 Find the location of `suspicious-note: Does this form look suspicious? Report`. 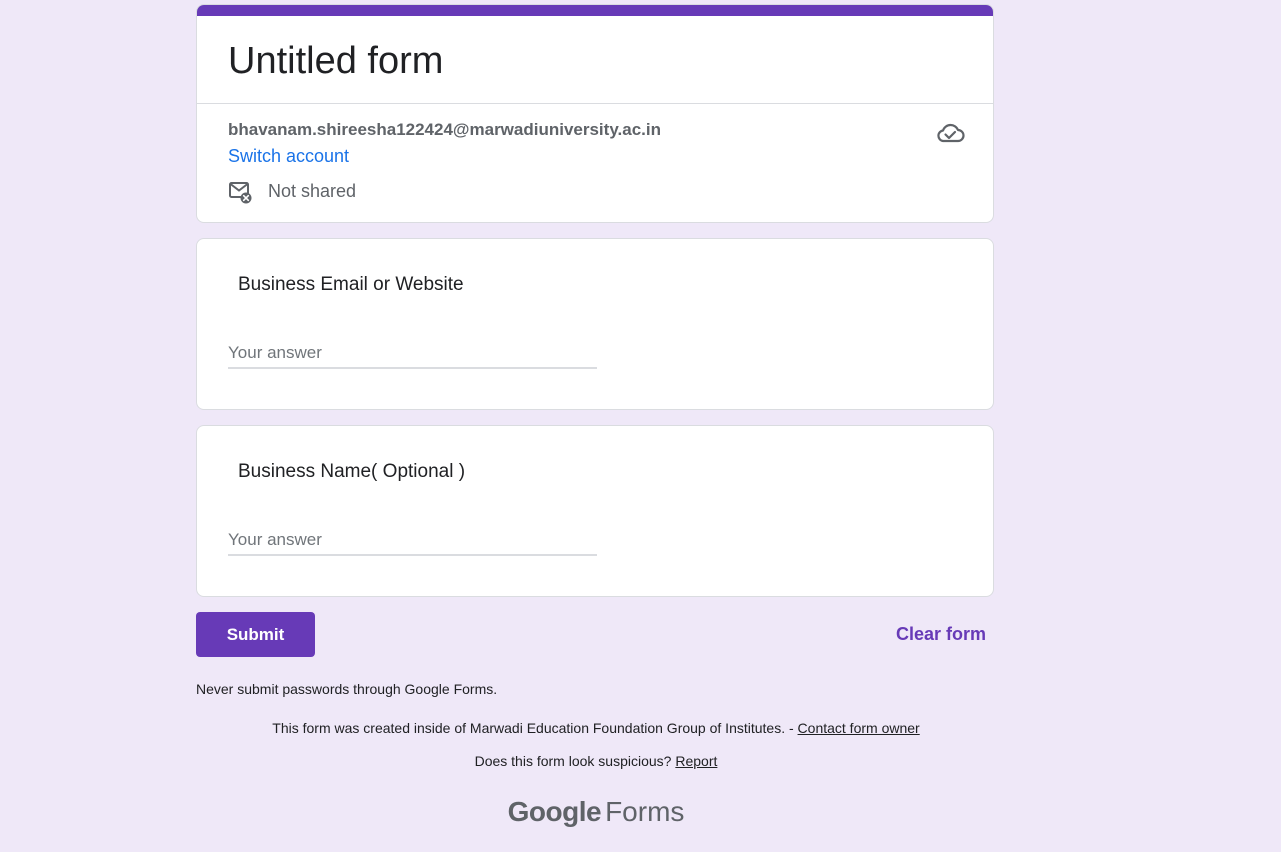

suspicious-note: Does this form look suspicious? Report is located at coordinates (596, 761).